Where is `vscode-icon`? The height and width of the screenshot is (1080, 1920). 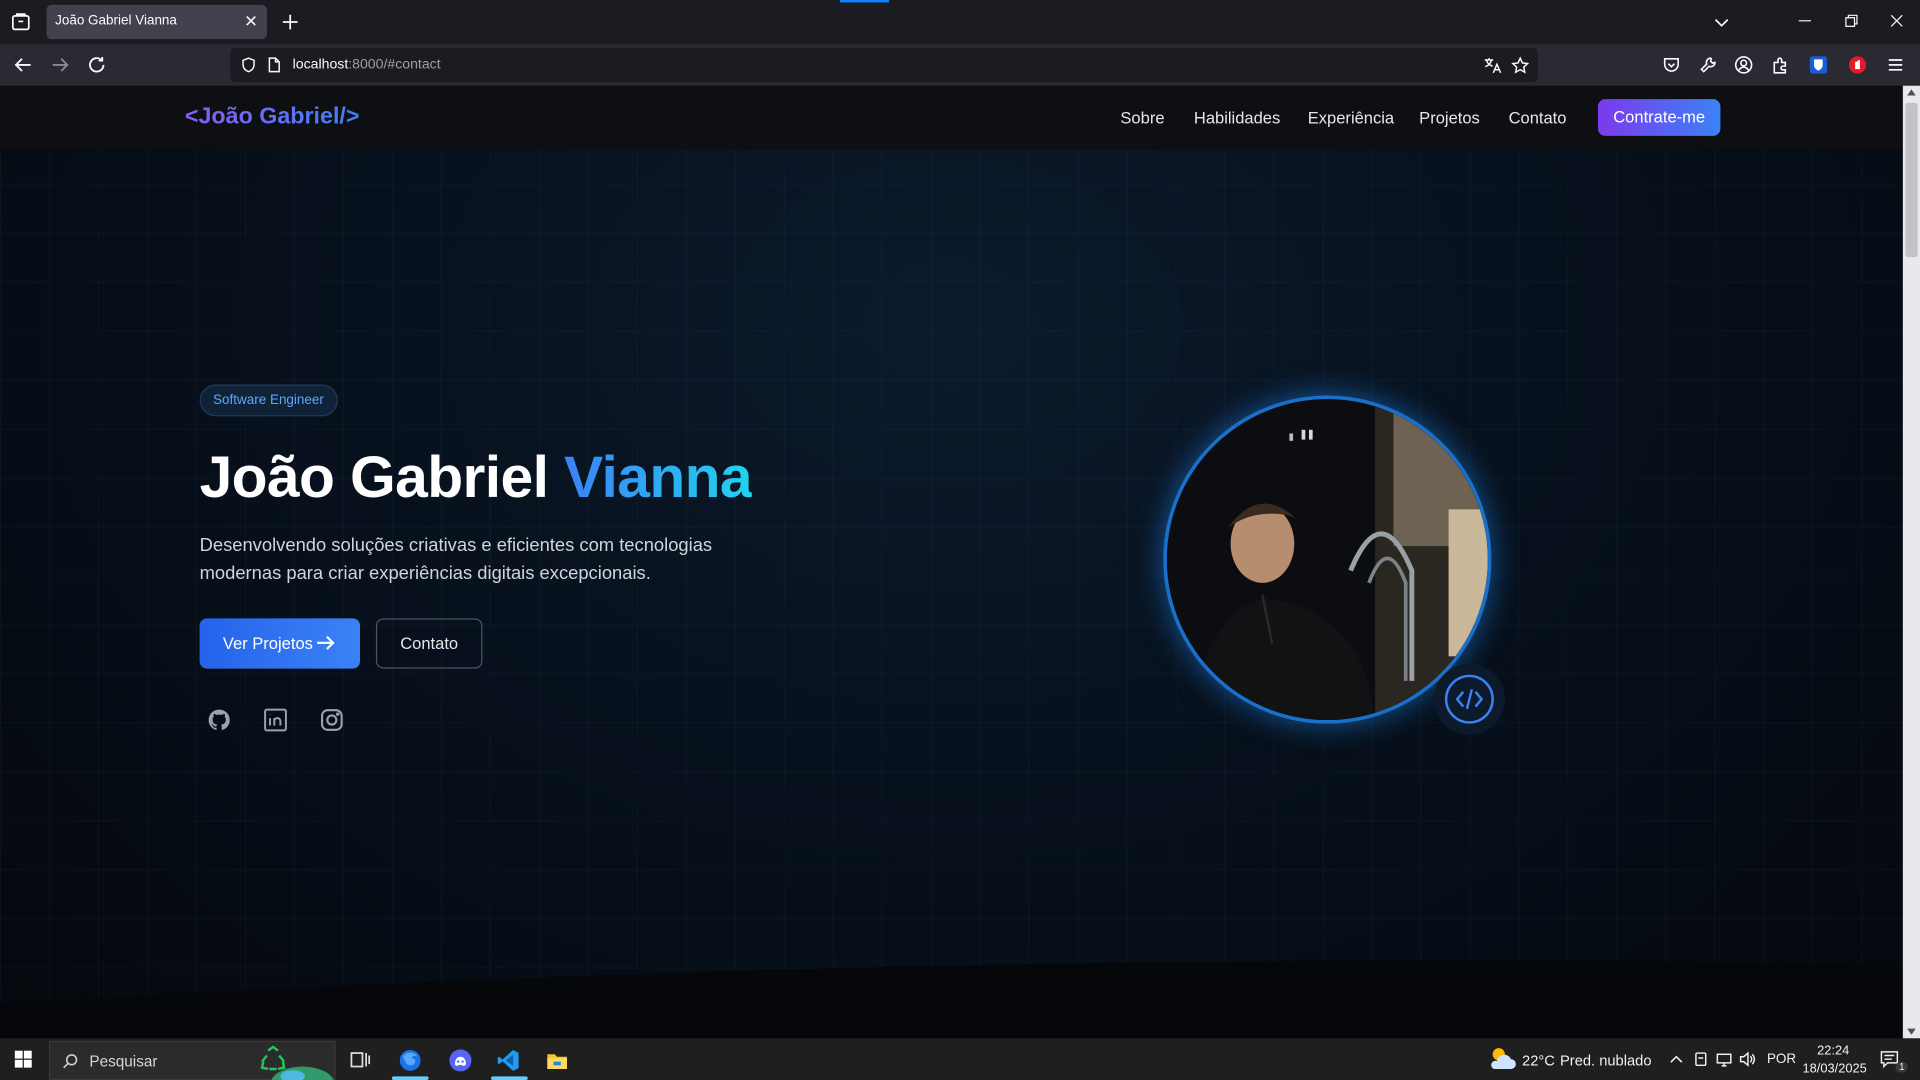 vscode-icon is located at coordinates (508, 1060).